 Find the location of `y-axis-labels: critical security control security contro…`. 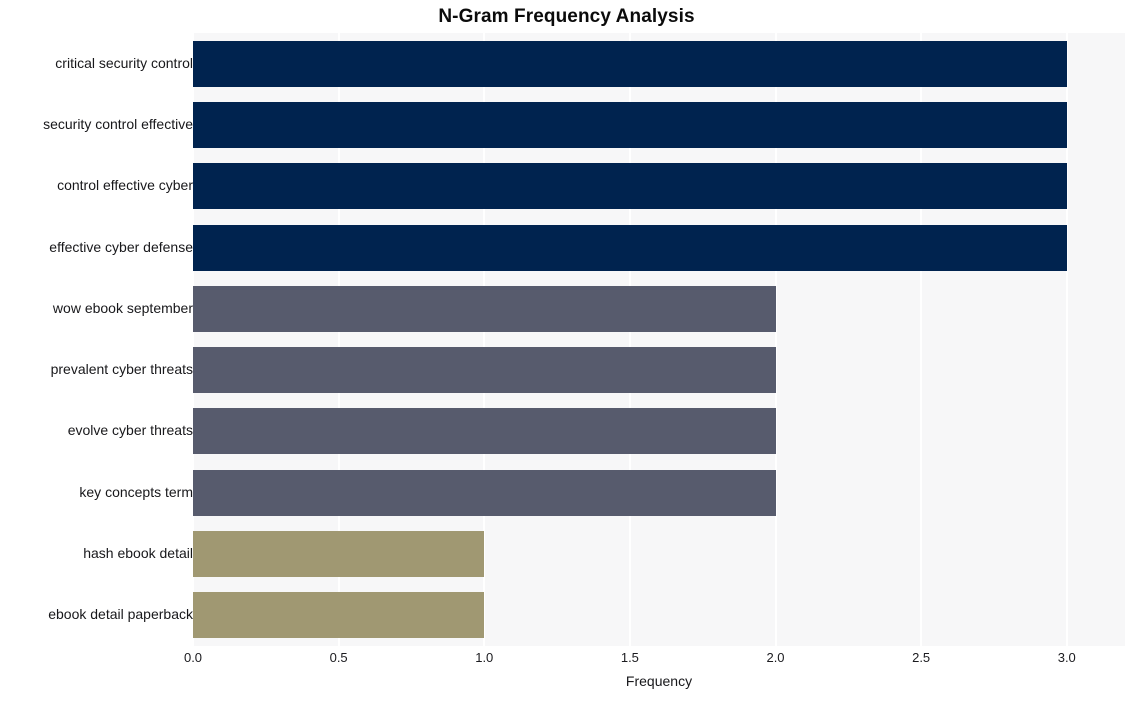

y-axis-labels: critical security control security contro… is located at coordinates (96, 339).